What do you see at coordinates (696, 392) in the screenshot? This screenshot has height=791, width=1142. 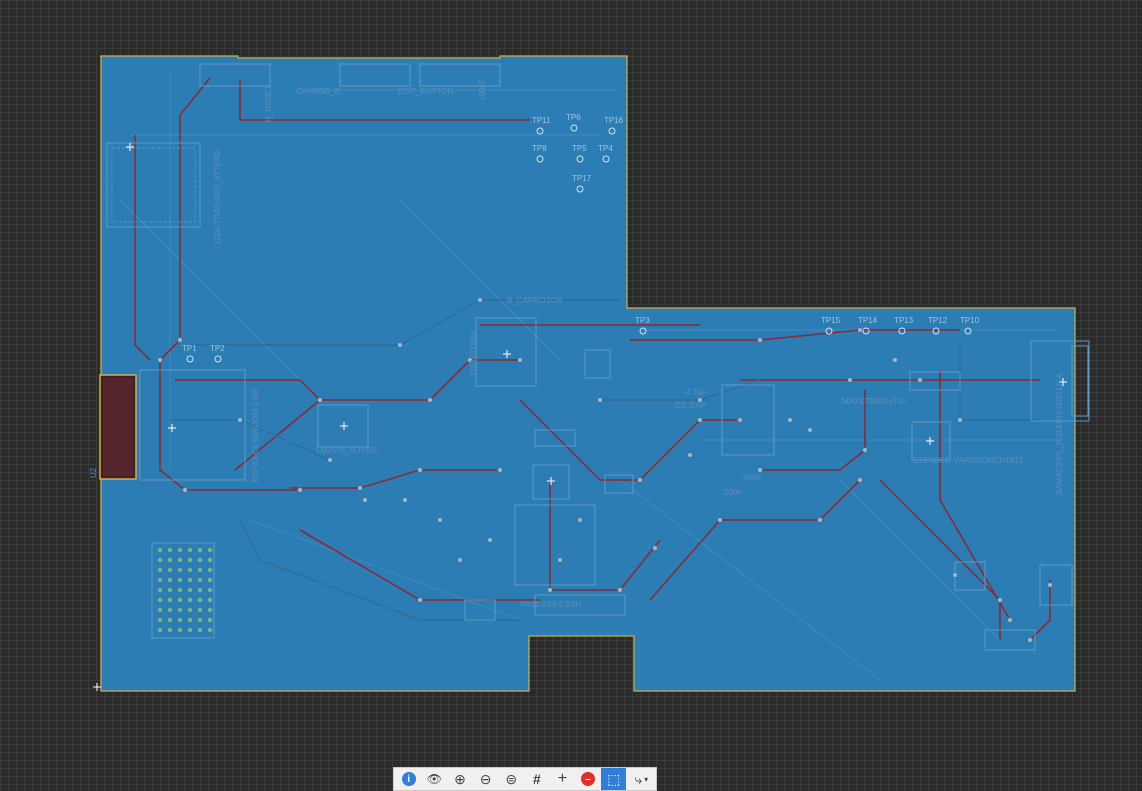 I see `label-47uf: 4.7uF` at bounding box center [696, 392].